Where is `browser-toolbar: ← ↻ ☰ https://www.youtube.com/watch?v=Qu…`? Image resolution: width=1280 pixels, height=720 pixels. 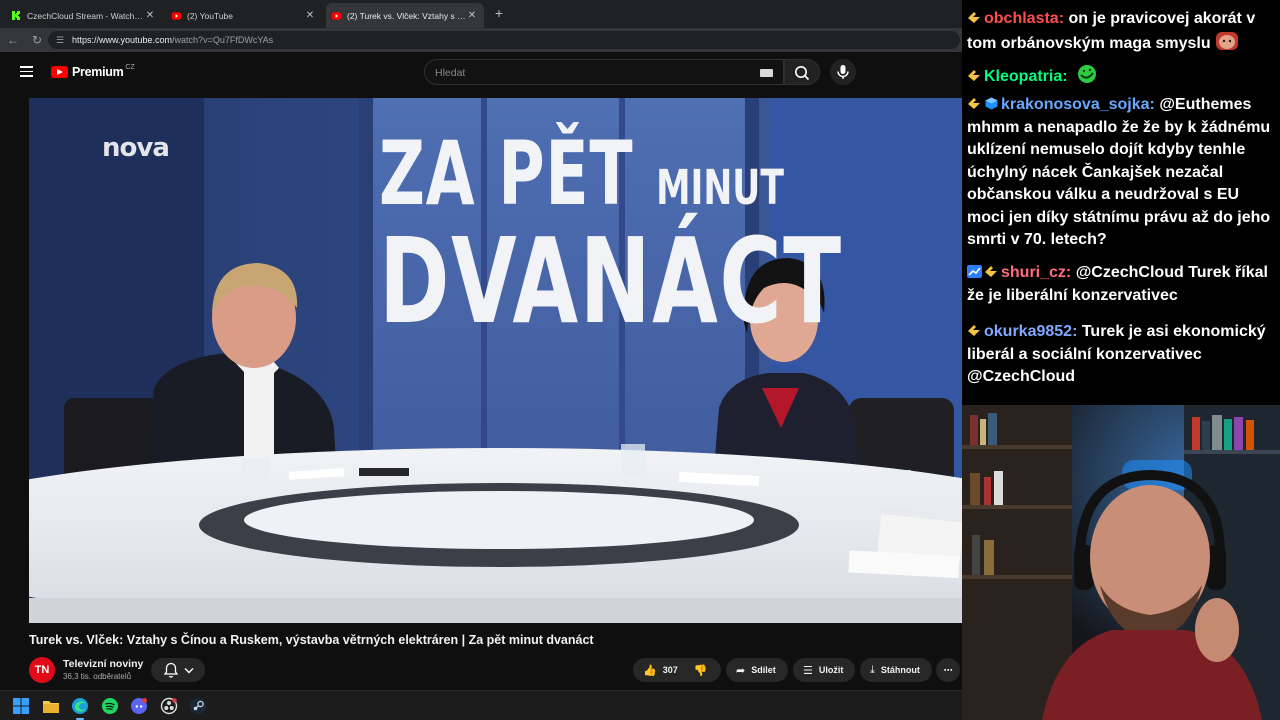
browser-toolbar: ← ↻ ☰ https://www.youtube.com/watch?v=Qu… is located at coordinates (481, 40).